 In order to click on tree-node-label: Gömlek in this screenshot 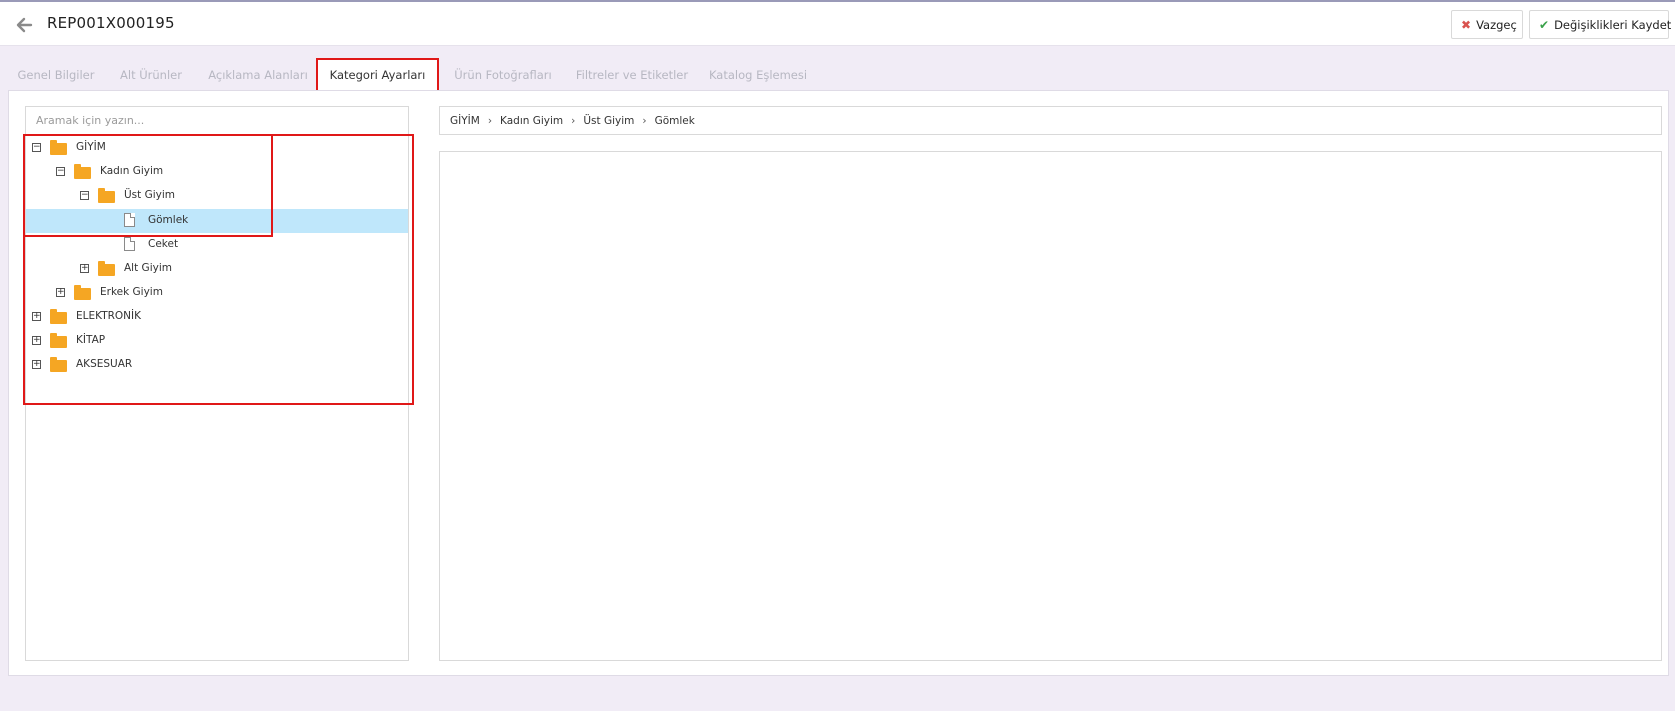, I will do `click(168, 220)`.